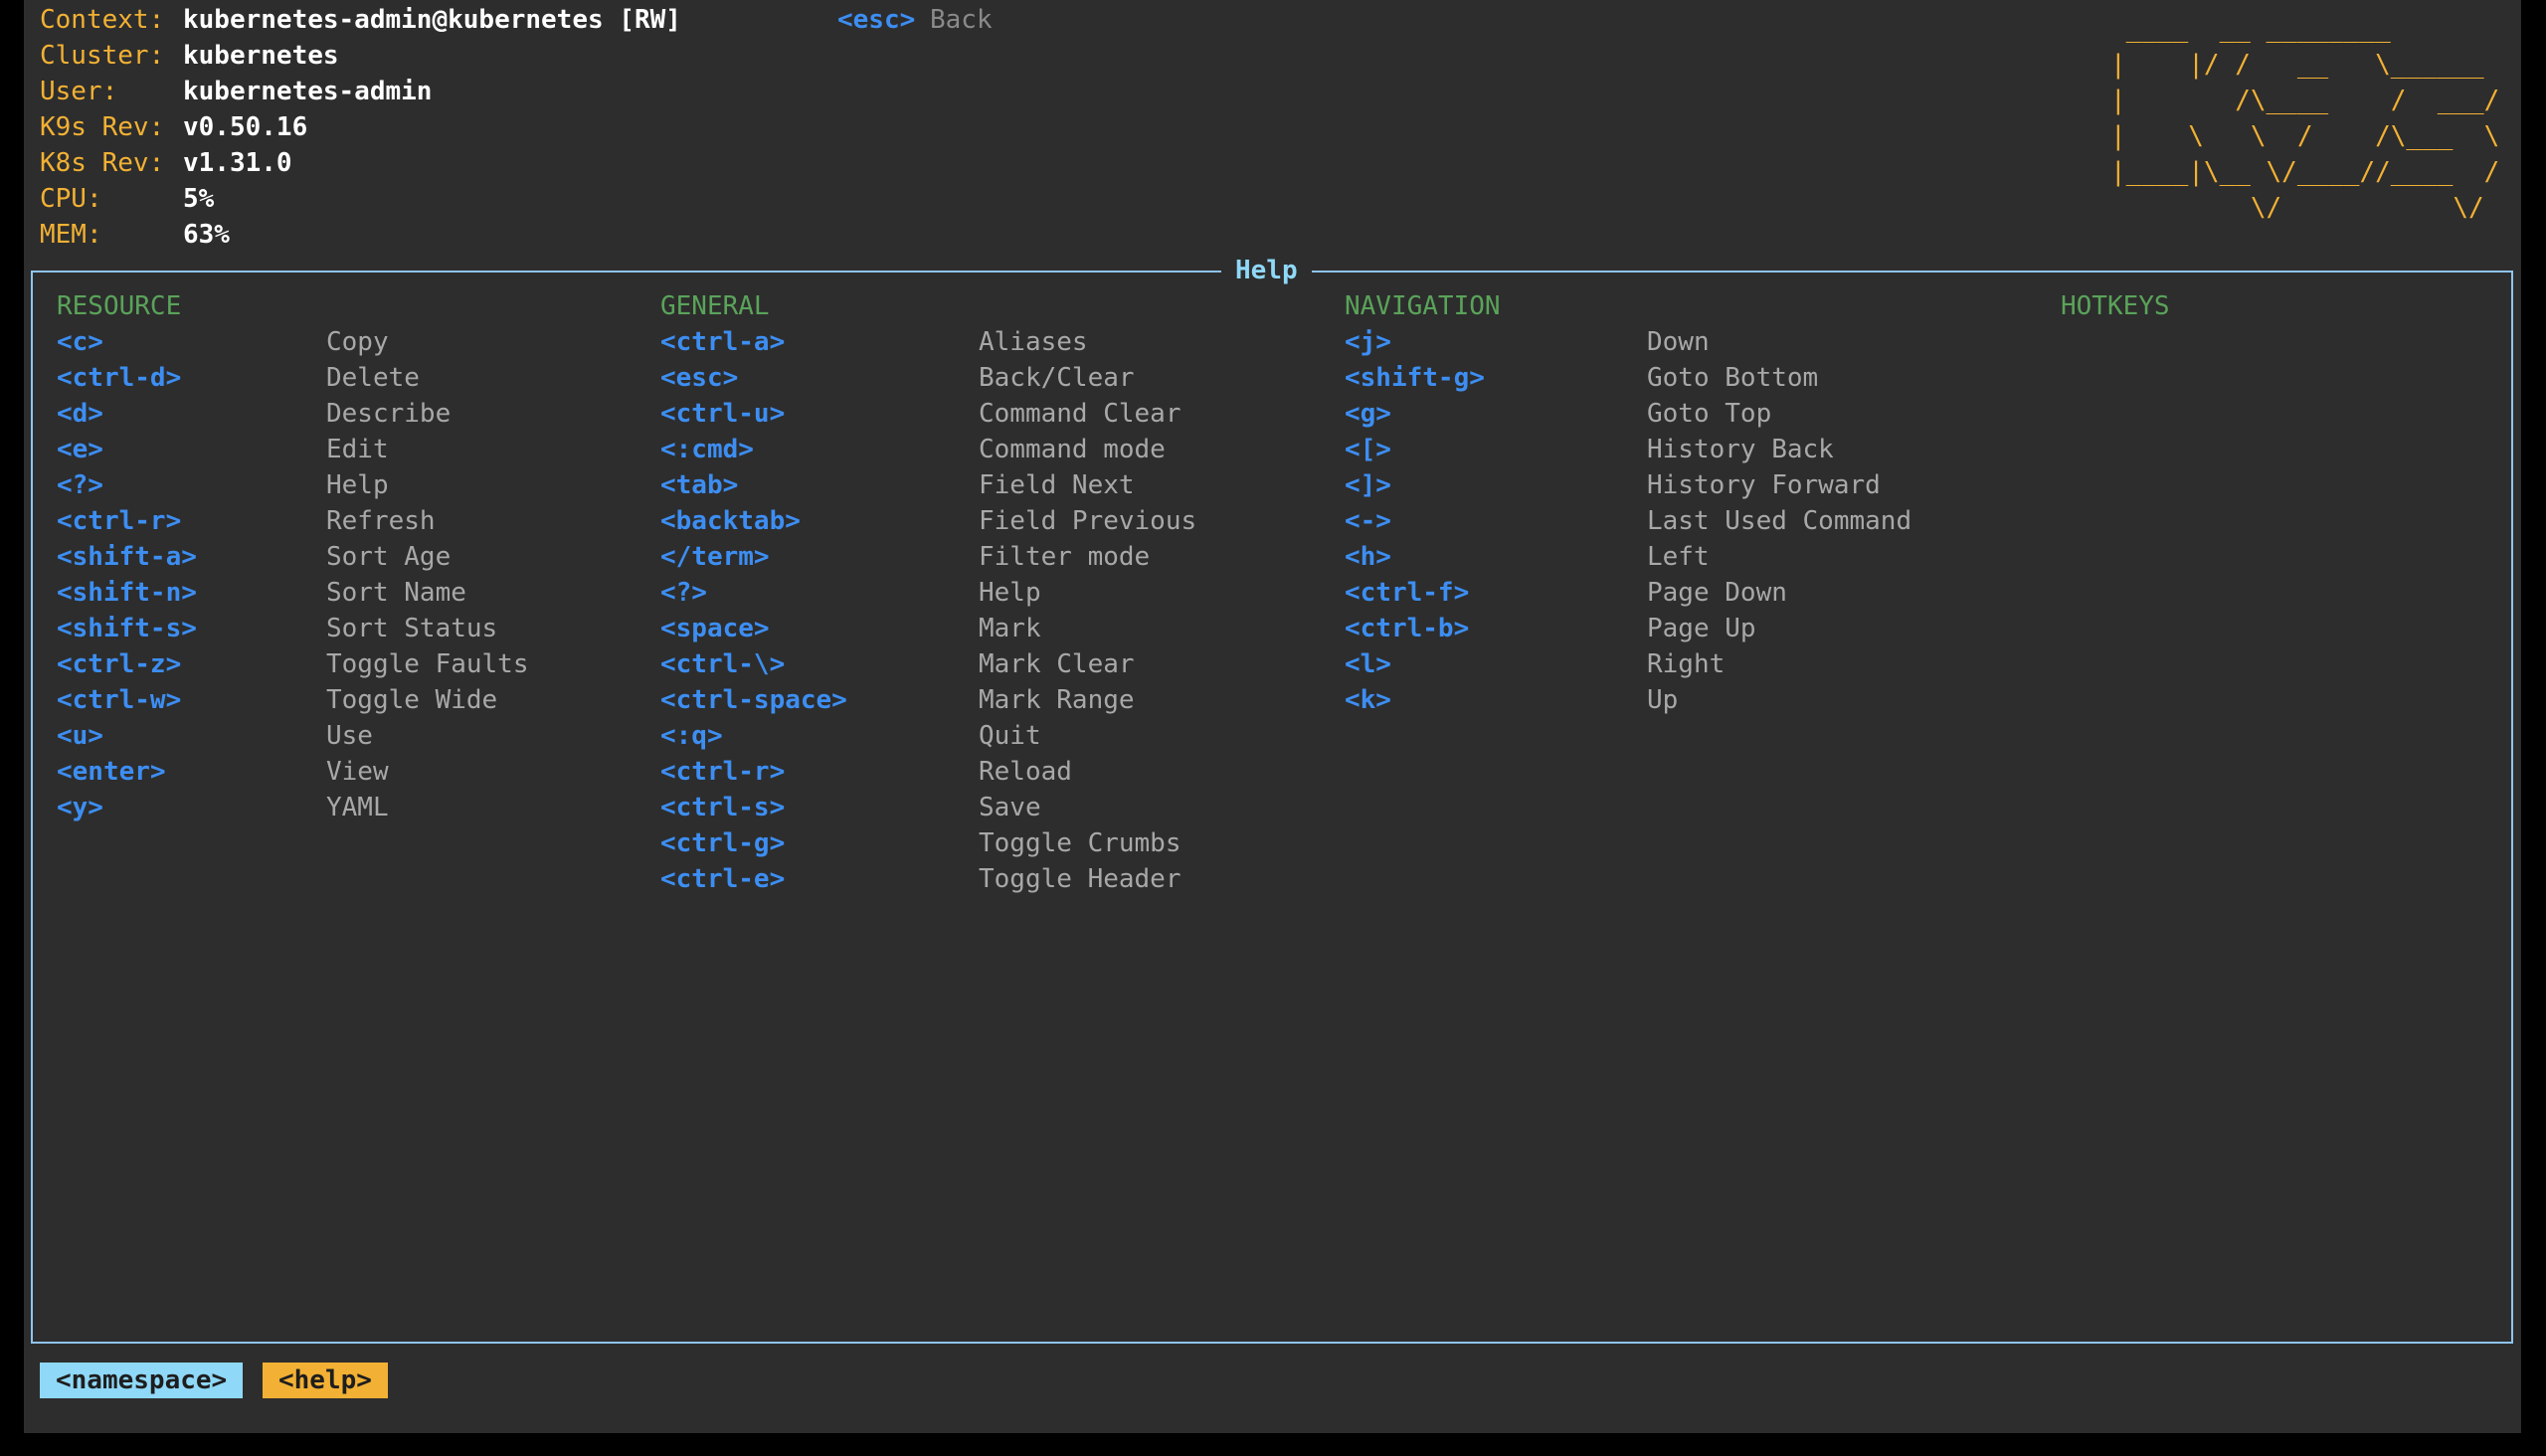 The height and width of the screenshot is (1456, 2546). What do you see at coordinates (1368, 342) in the screenshot?
I see `help-key: <j>` at bounding box center [1368, 342].